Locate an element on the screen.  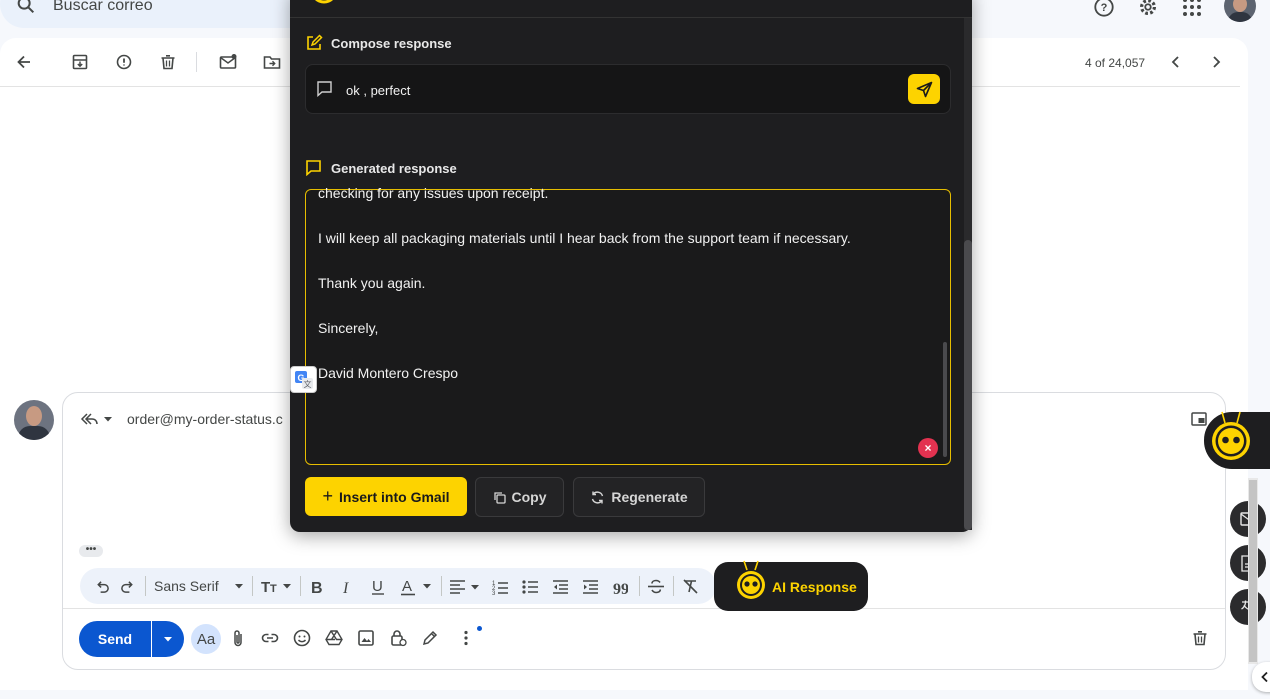
undo-icon is located at coordinates (102, 586).